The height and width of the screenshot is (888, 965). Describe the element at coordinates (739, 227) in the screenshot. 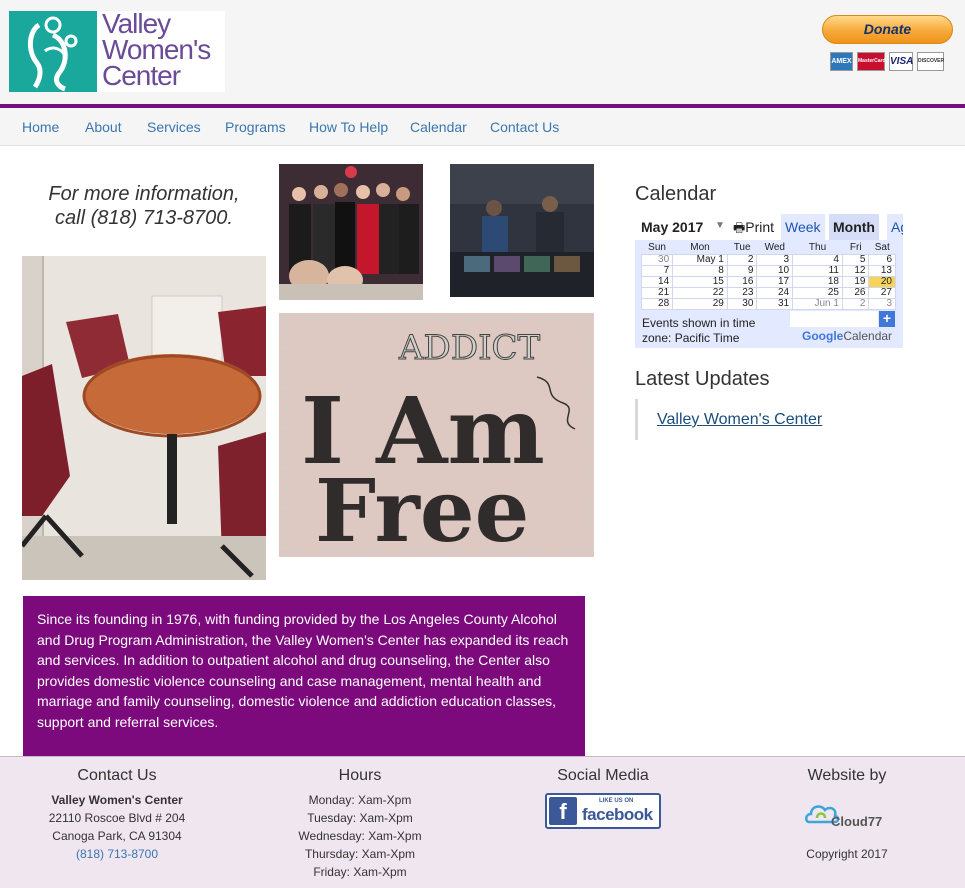

I see `printer-icon: 🖶` at that location.